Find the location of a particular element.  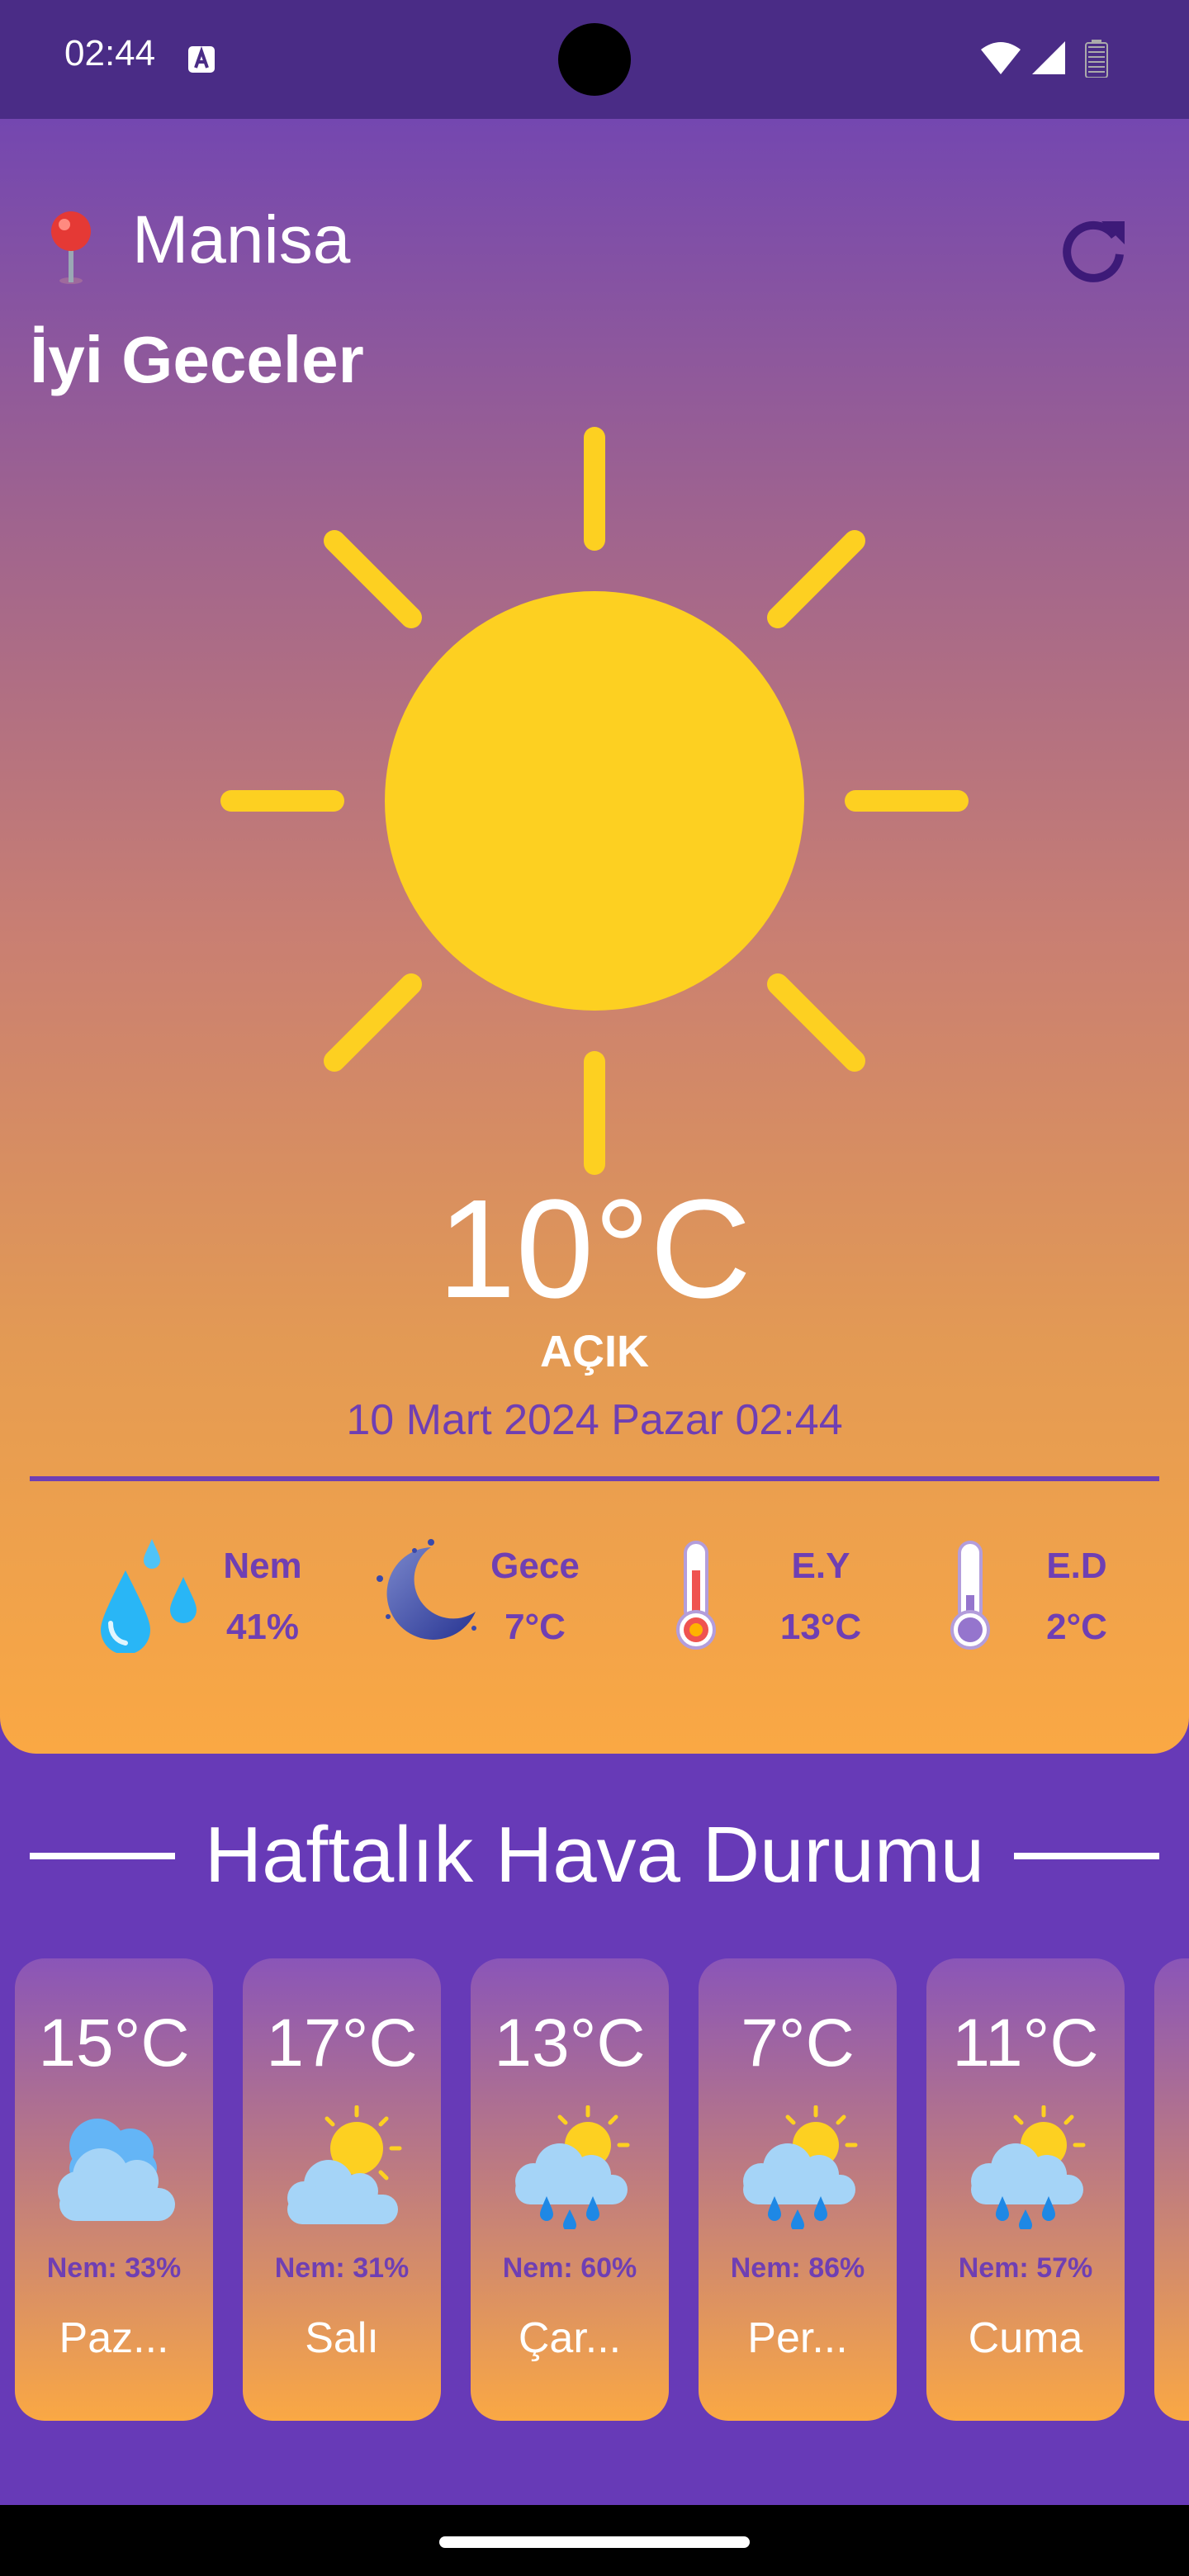

notification-a-icon is located at coordinates (201, 59).